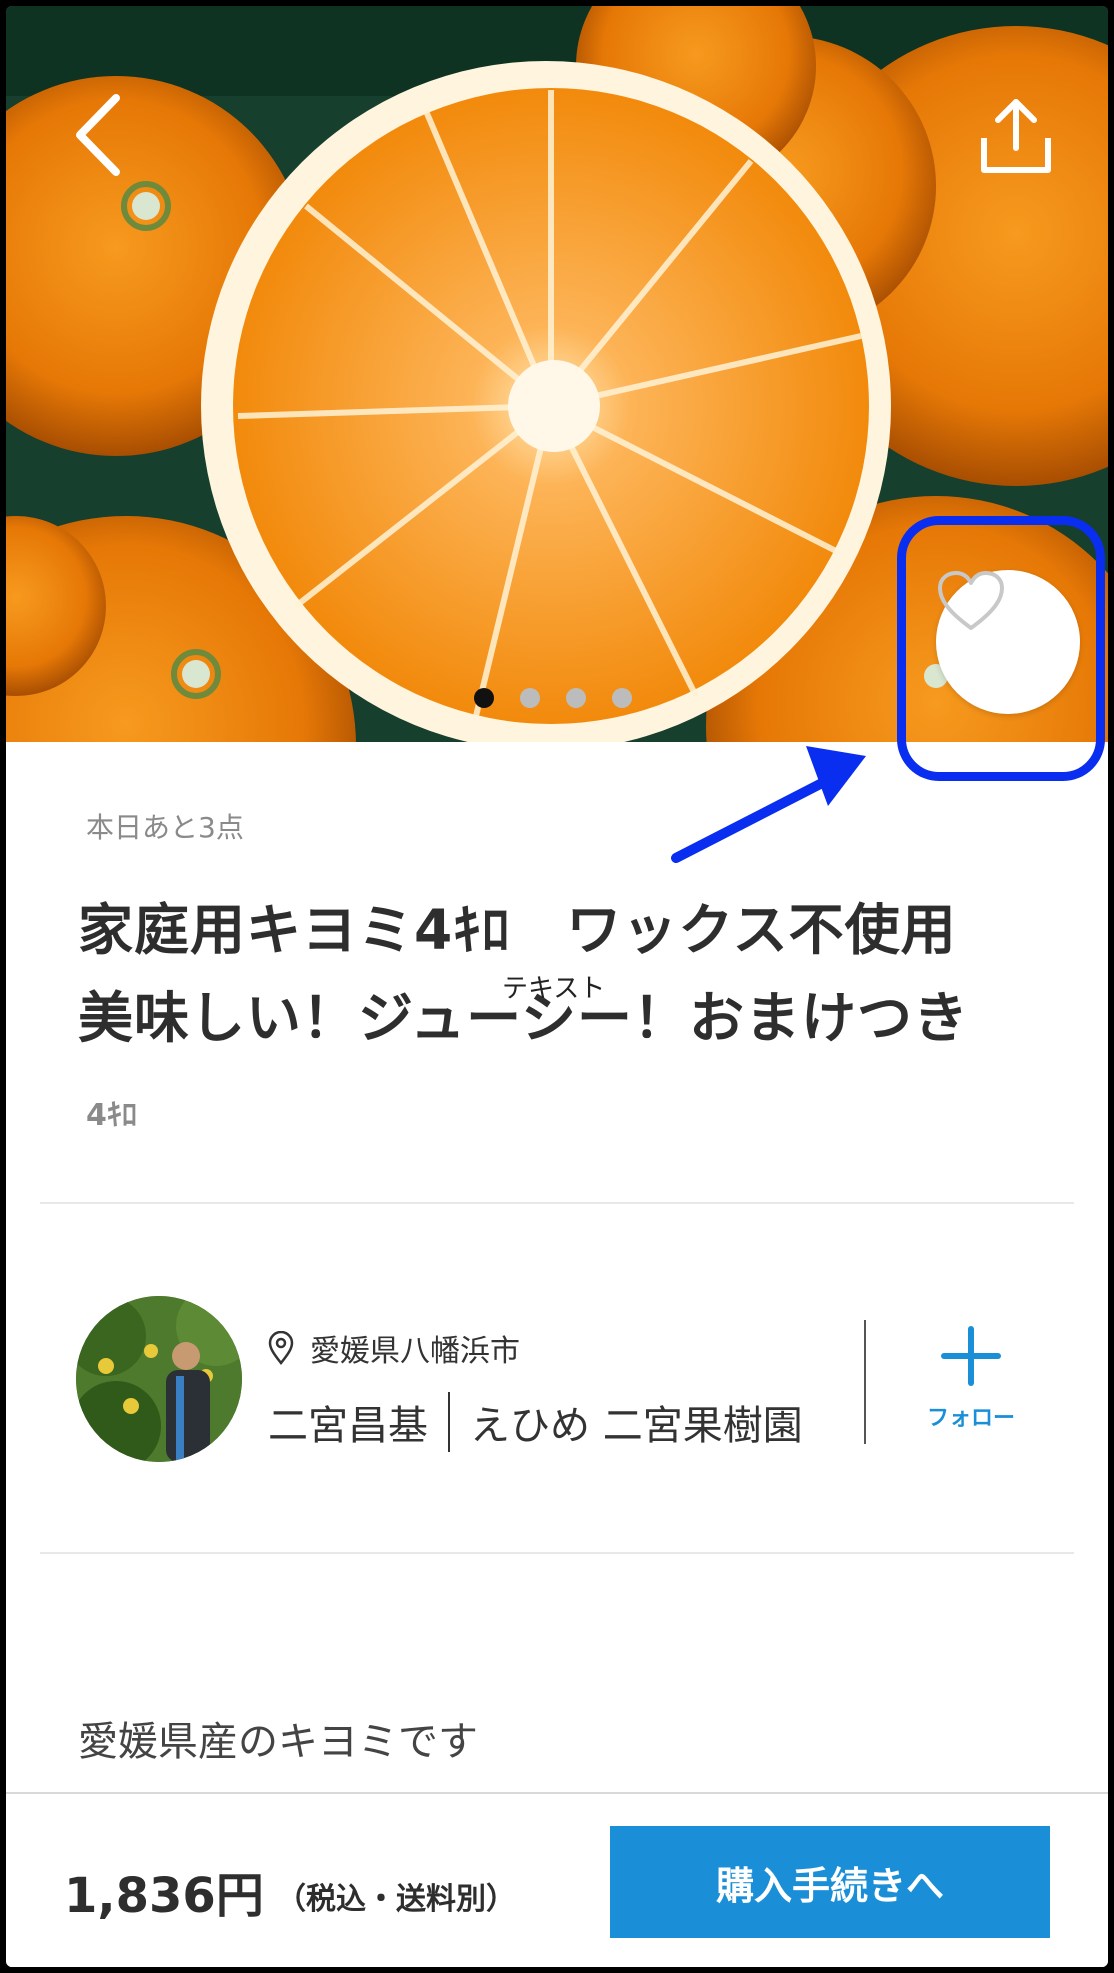 Image resolution: width=1114 pixels, height=1973 pixels. Describe the element at coordinates (554, 989) in the screenshot. I see `overlay-text-label: テキスト` at that location.